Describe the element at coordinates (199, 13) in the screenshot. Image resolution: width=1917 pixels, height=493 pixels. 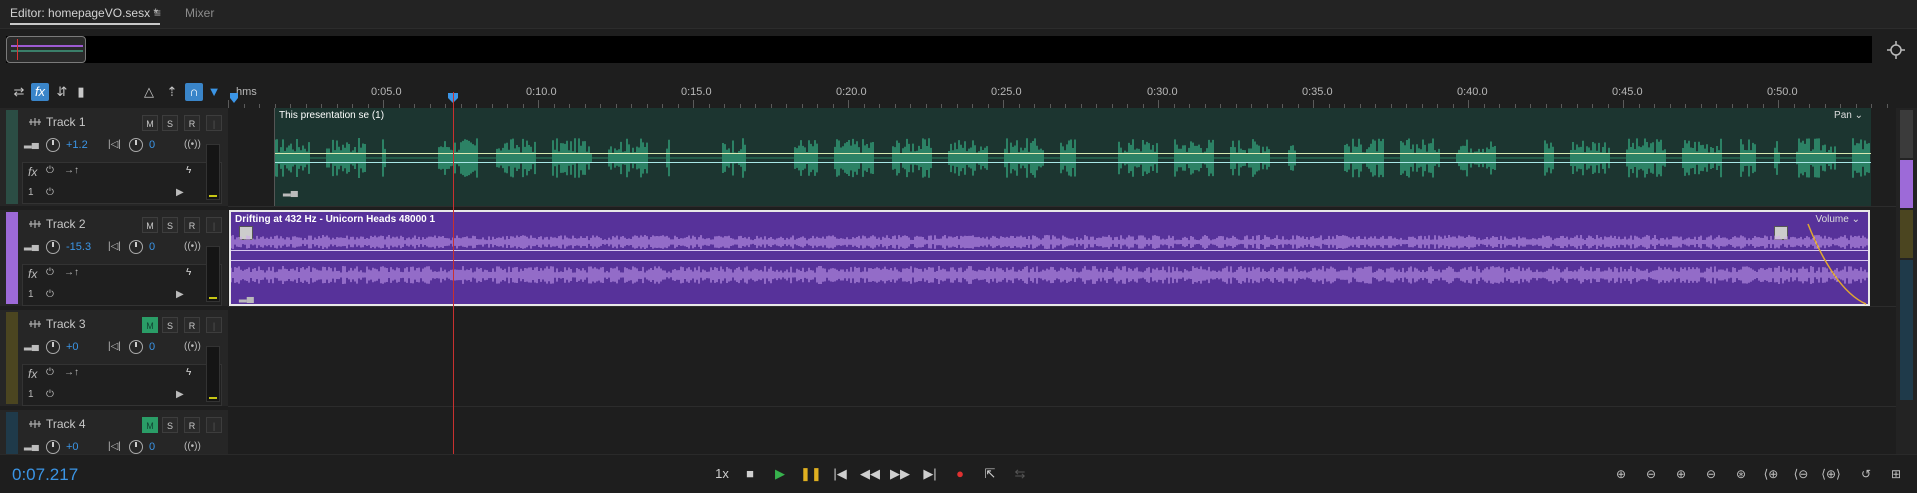
I see `tab-mixer: Mixer` at that location.